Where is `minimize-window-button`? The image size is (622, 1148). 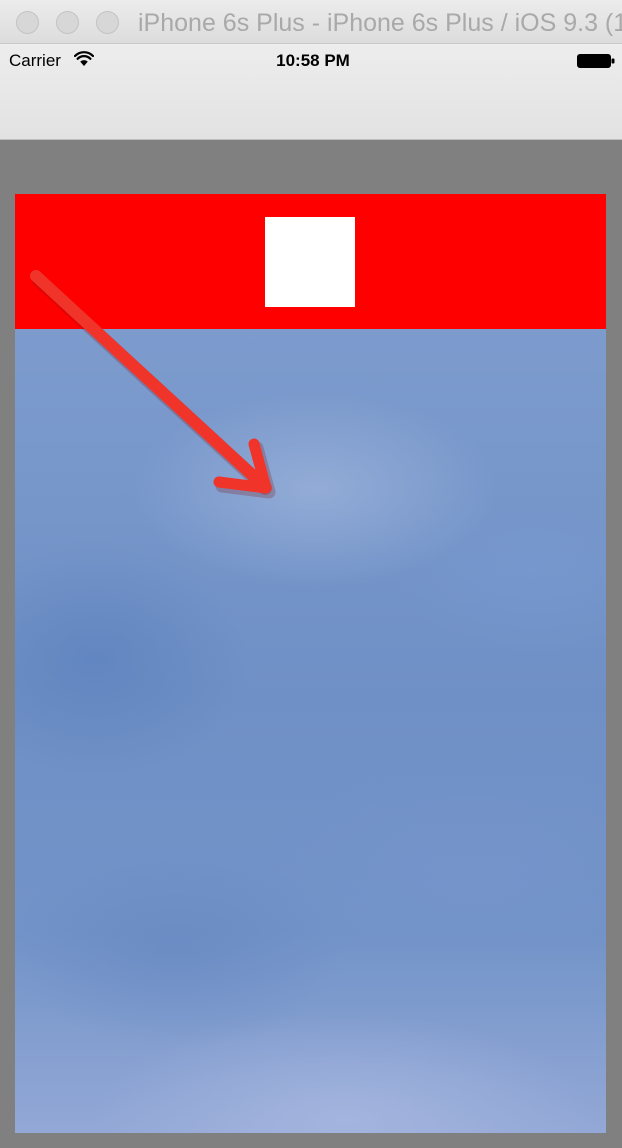 minimize-window-button is located at coordinates (67, 22).